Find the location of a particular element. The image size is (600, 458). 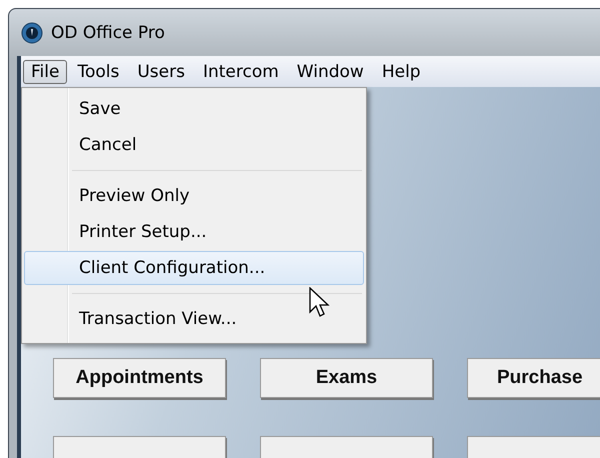

window-title: OD Office Pro is located at coordinates (108, 32).